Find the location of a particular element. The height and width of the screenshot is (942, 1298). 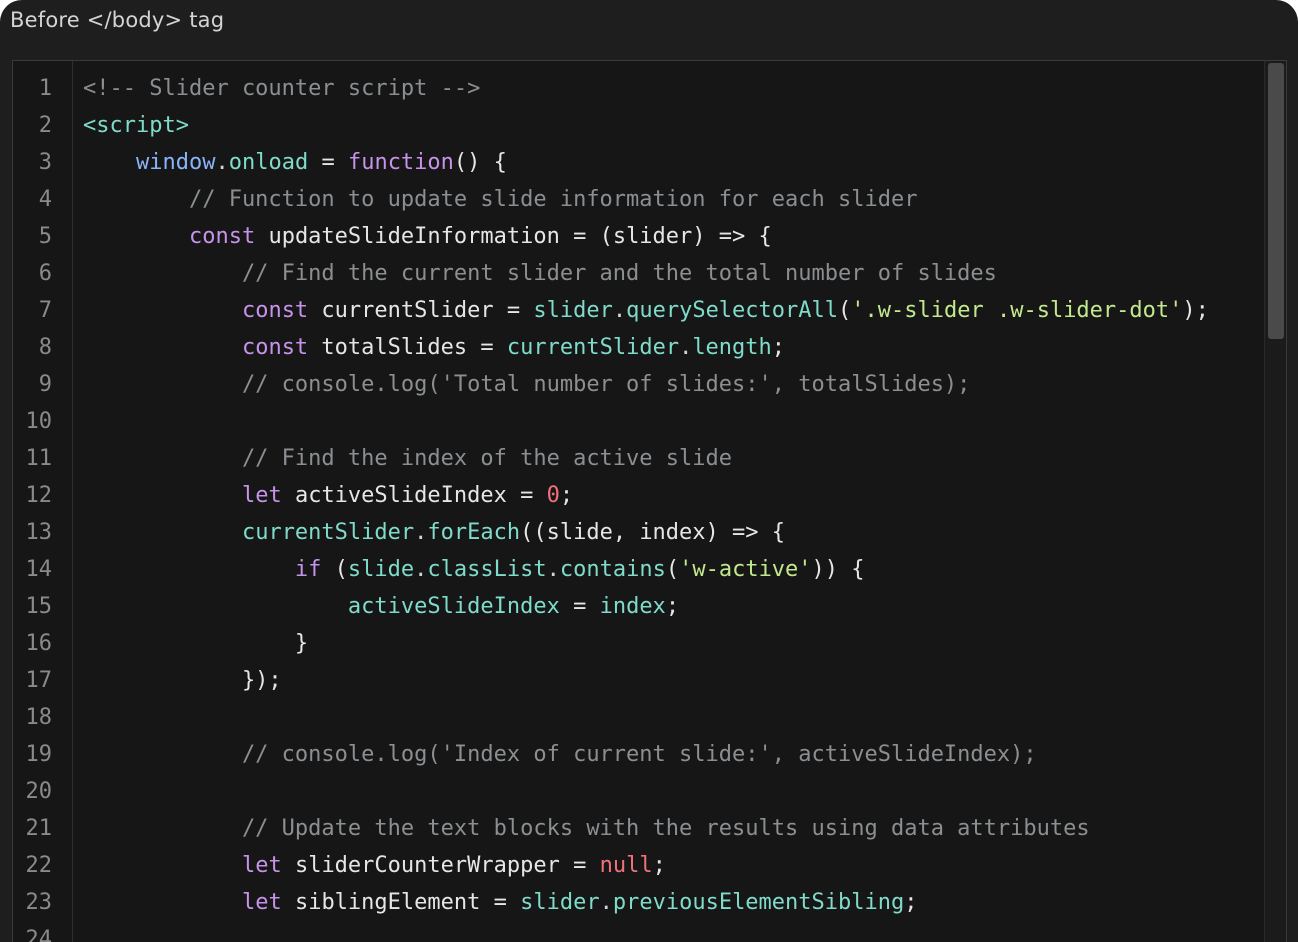

code-line: let sliderCounterWrapper = null; is located at coordinates (374, 865).